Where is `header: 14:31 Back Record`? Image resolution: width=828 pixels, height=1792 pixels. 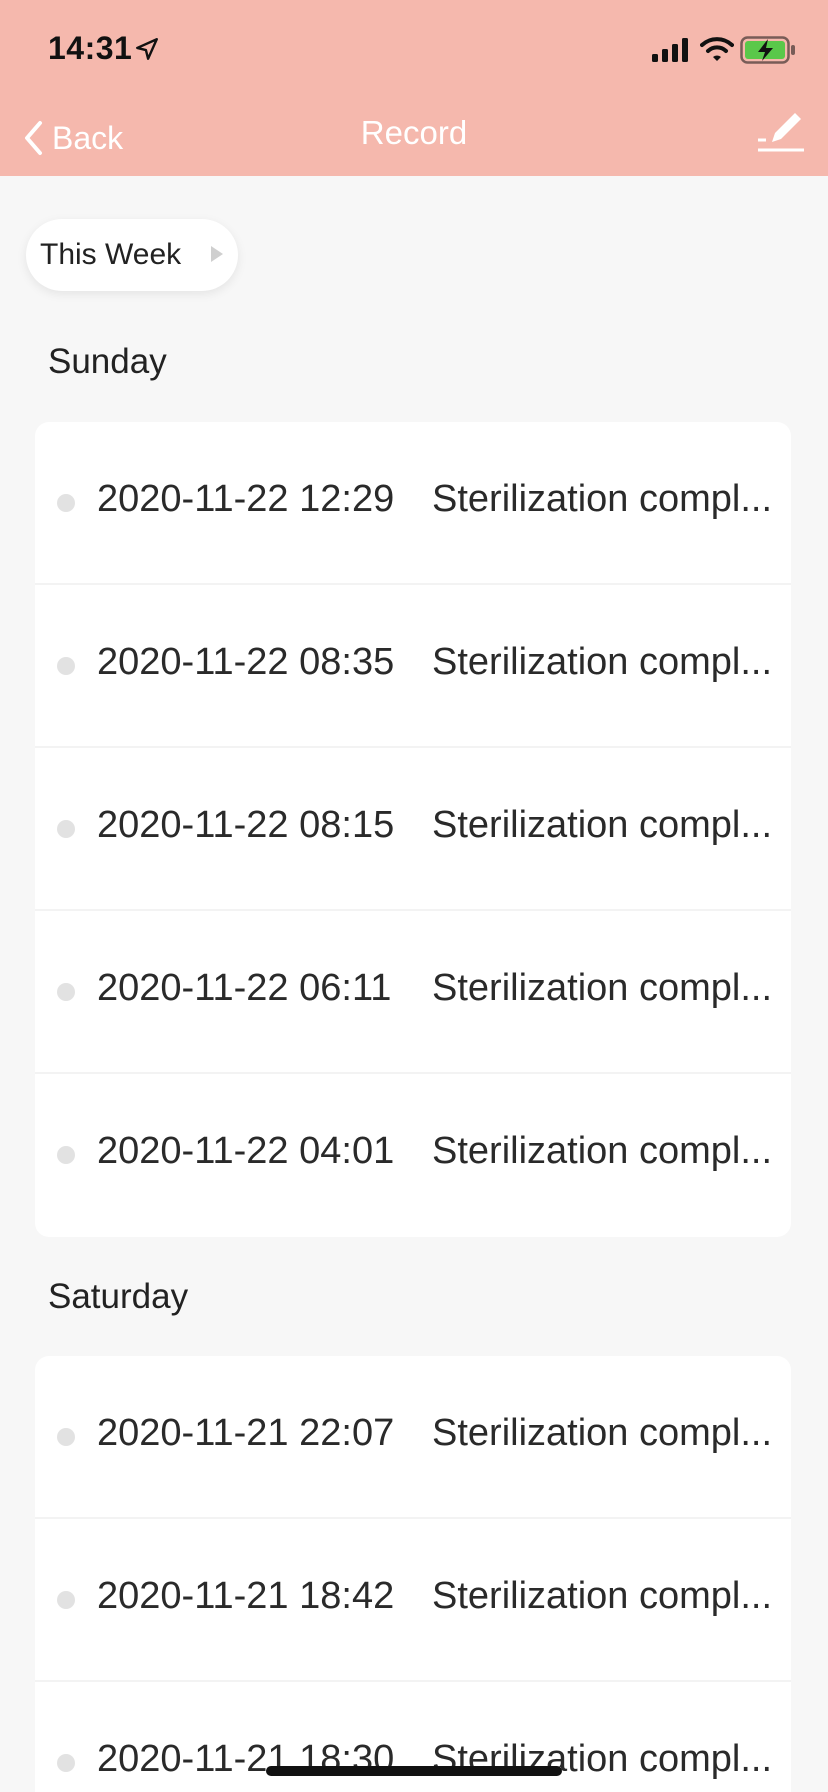
header: 14:31 Back Record is located at coordinates (414, 88).